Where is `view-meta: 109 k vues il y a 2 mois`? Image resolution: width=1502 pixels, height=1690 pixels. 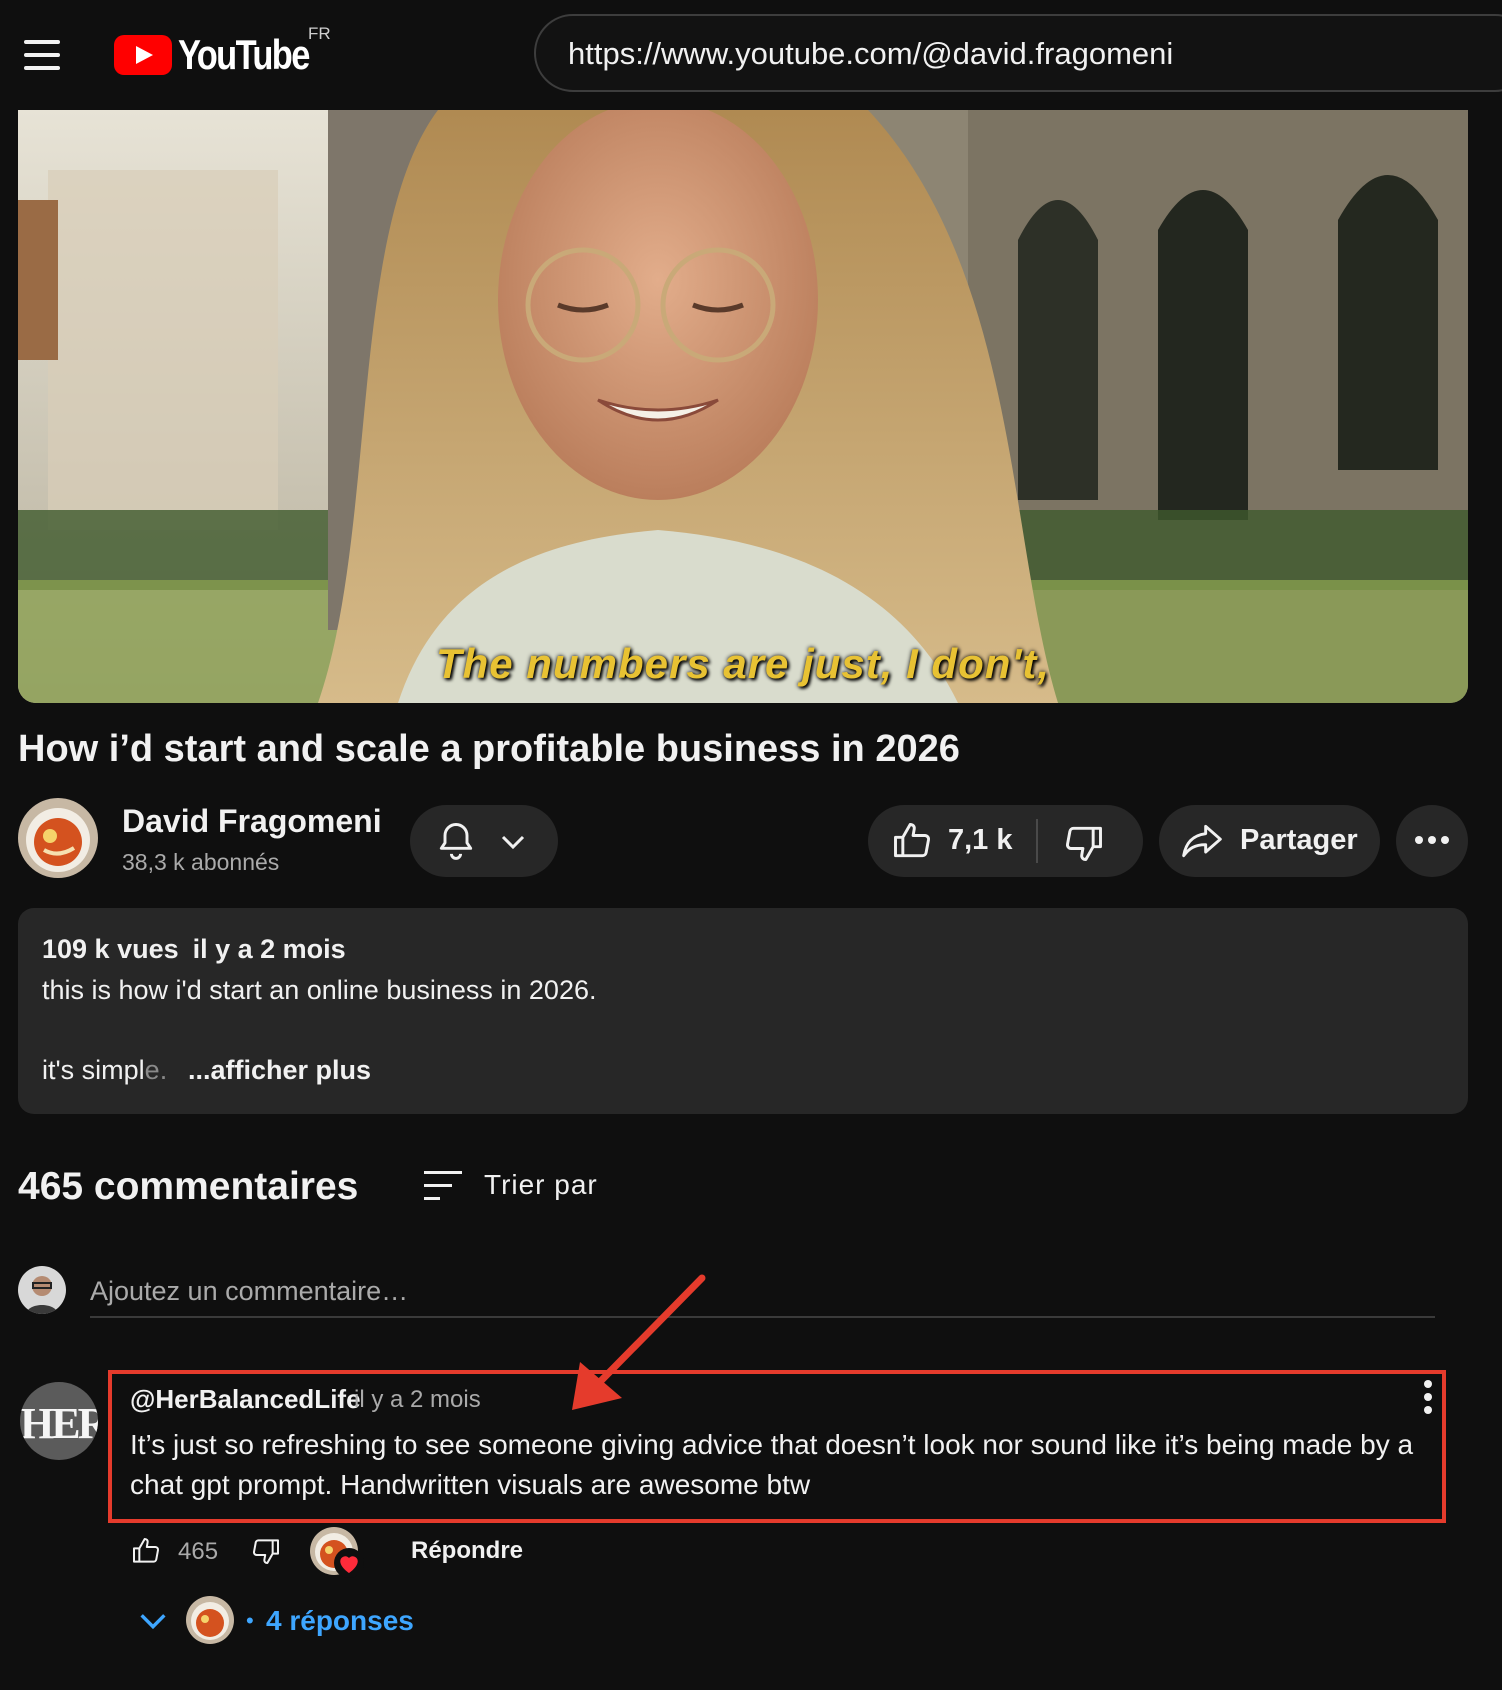
view-meta: 109 k vues il y a 2 mois is located at coordinates (194, 949).